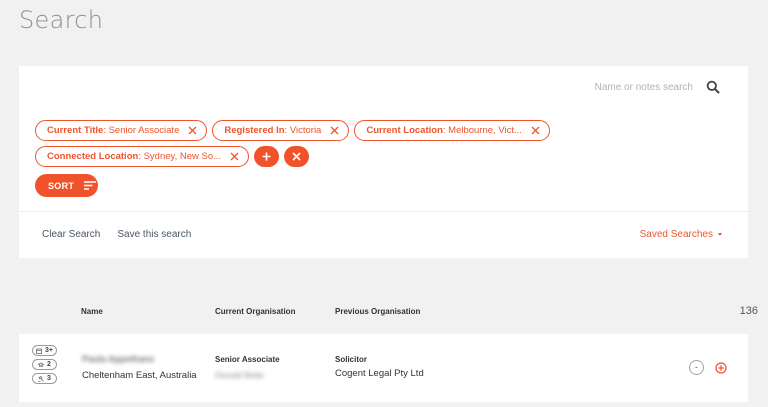 The image size is (768, 407). I want to click on count-badge: 3+, so click(44, 350).